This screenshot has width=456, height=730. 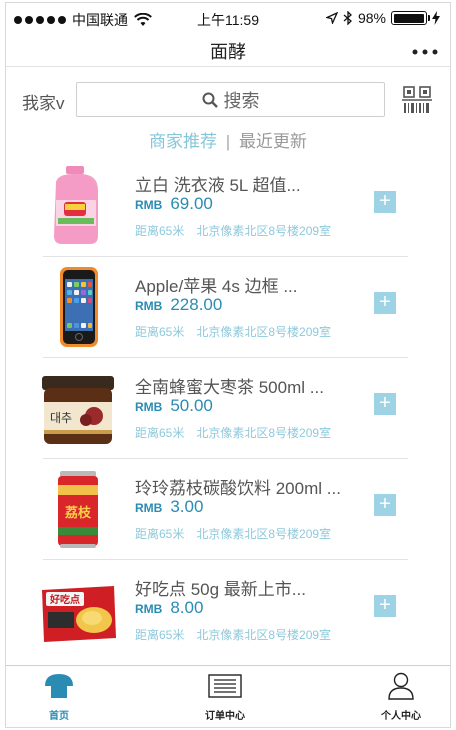 What do you see at coordinates (79, 307) in the screenshot?
I see `product-image-iphone` at bounding box center [79, 307].